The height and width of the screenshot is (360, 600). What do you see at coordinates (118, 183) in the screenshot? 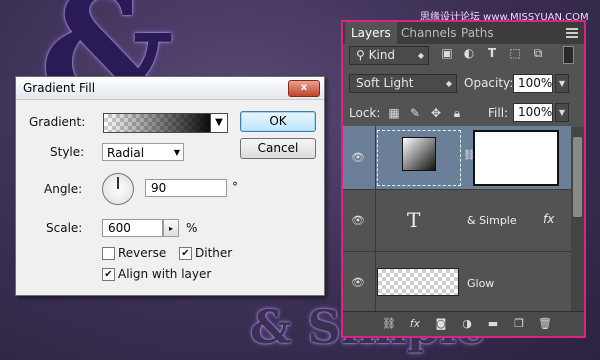
I see `angle-needle-icon` at bounding box center [118, 183].